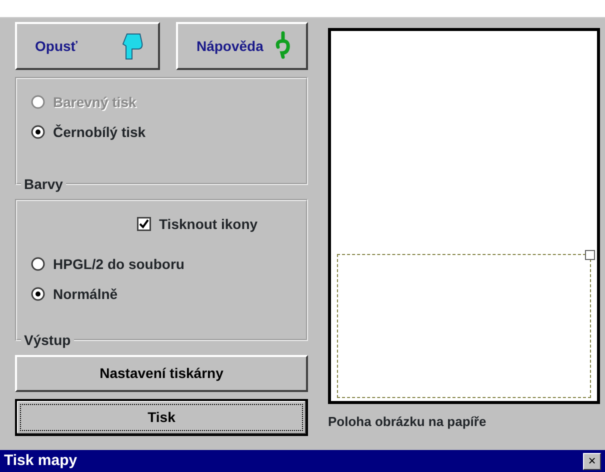 Image resolution: width=605 pixels, height=472 pixels. Describe the element at coordinates (144, 224) in the screenshot. I see `checkbox` at that location.